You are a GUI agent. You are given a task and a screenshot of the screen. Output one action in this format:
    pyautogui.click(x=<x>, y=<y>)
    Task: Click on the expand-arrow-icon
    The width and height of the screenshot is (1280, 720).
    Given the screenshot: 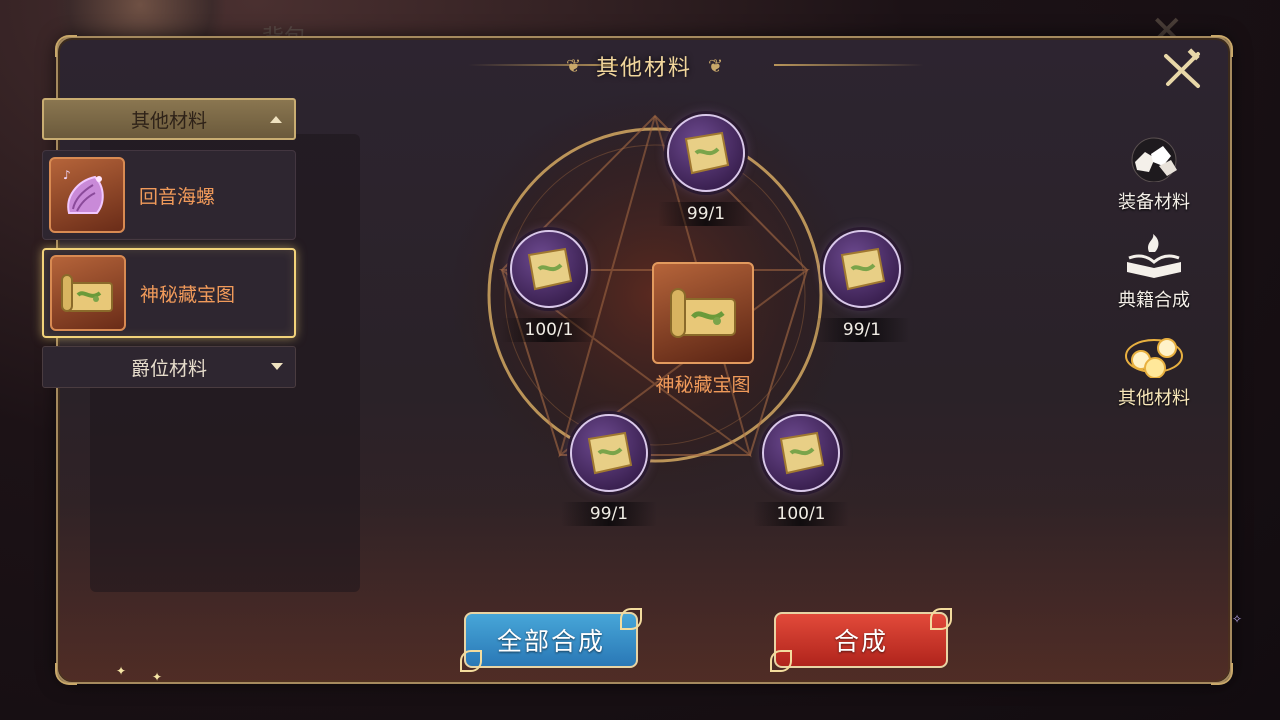 What is the action you would take?
    pyautogui.click(x=277, y=366)
    